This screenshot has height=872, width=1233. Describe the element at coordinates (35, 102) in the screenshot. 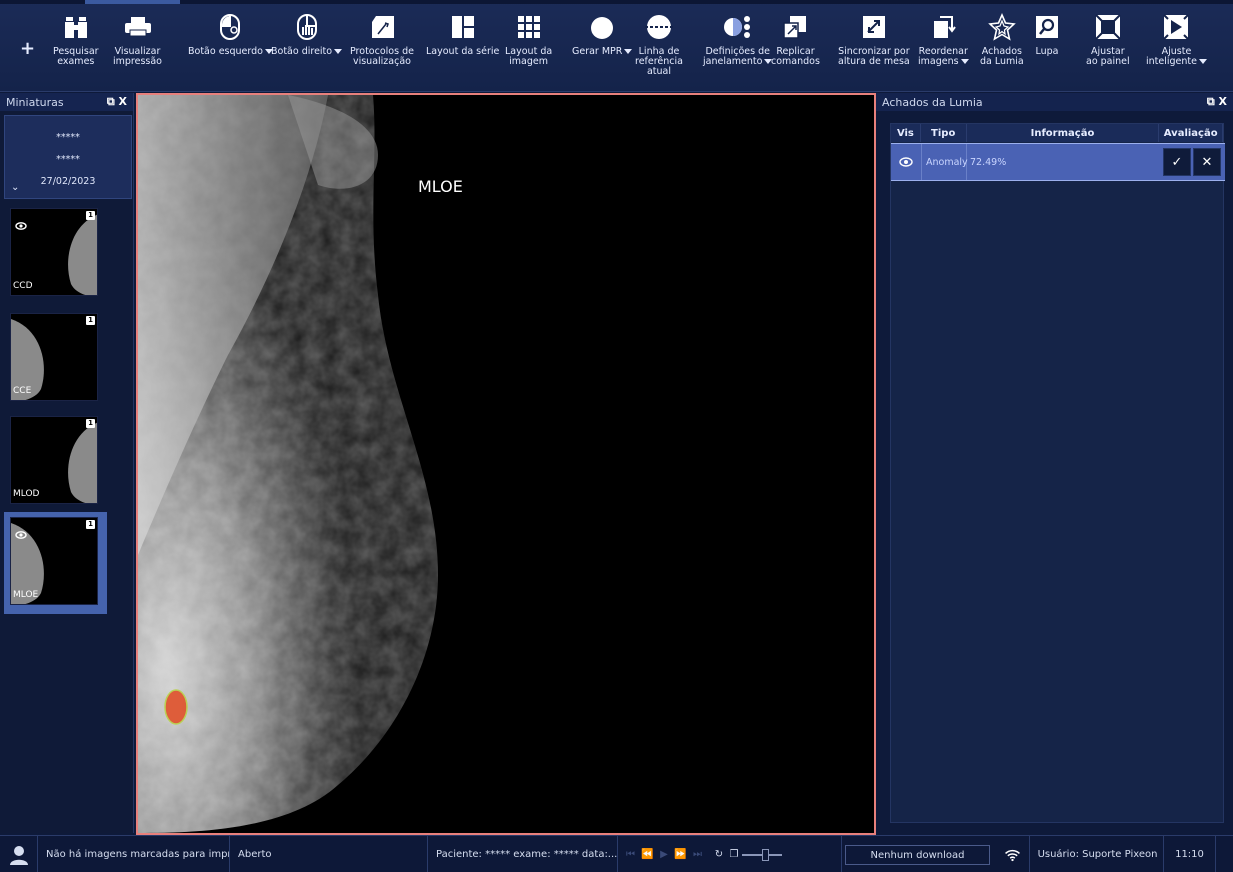

I see `panel-title: Miniaturas` at that location.